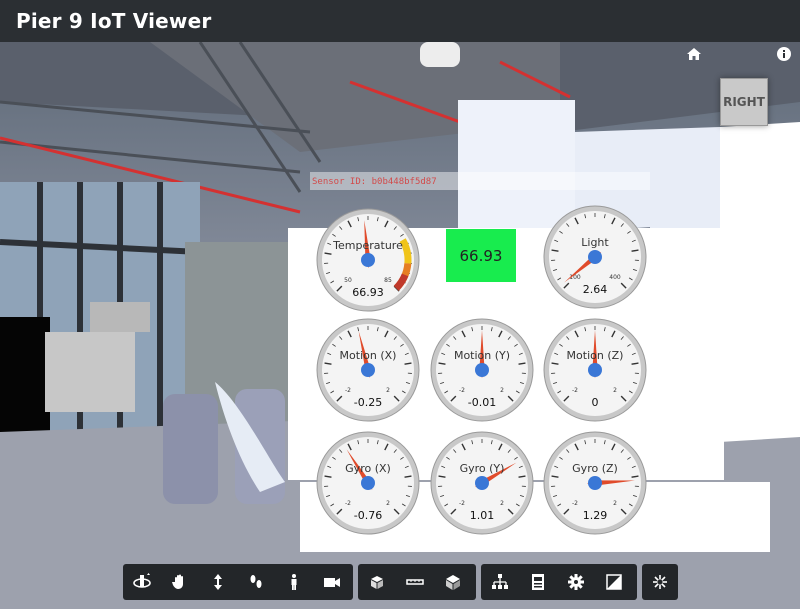 The height and width of the screenshot is (609, 800). I want to click on gauge-value: 0, so click(595, 402).